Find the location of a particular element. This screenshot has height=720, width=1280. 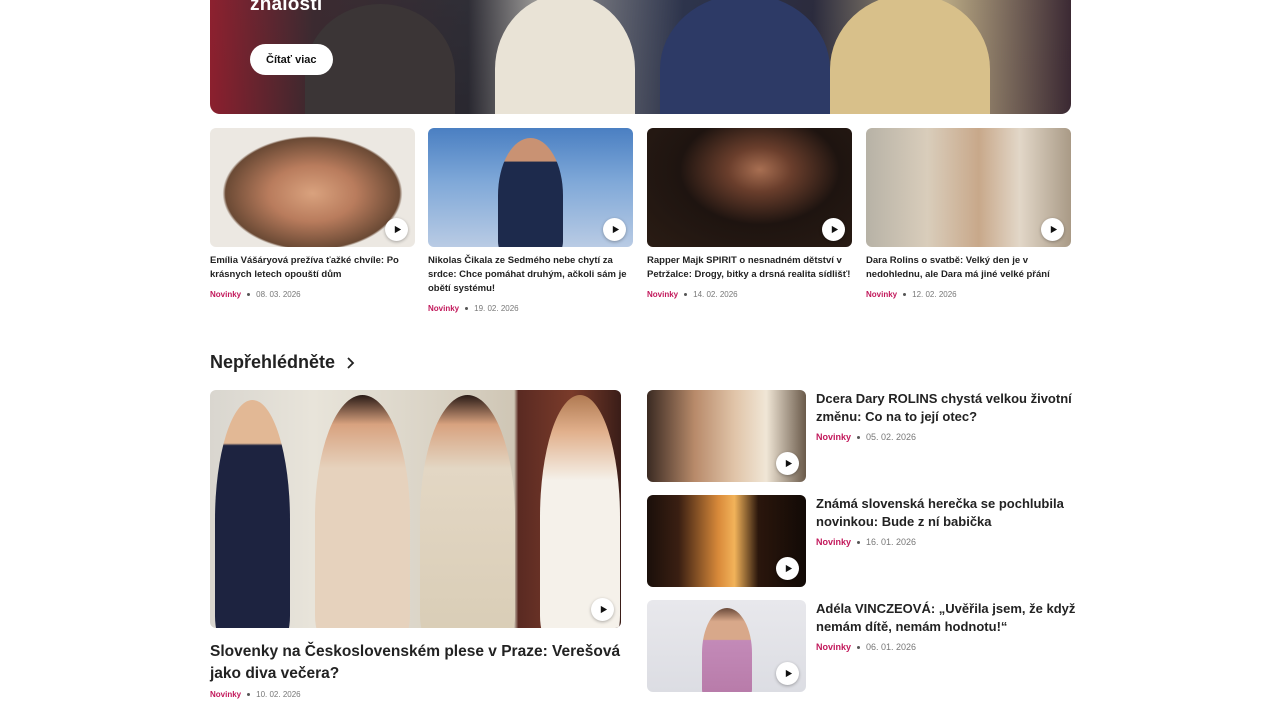

date: 14. 02. 2026 is located at coordinates (715, 294).